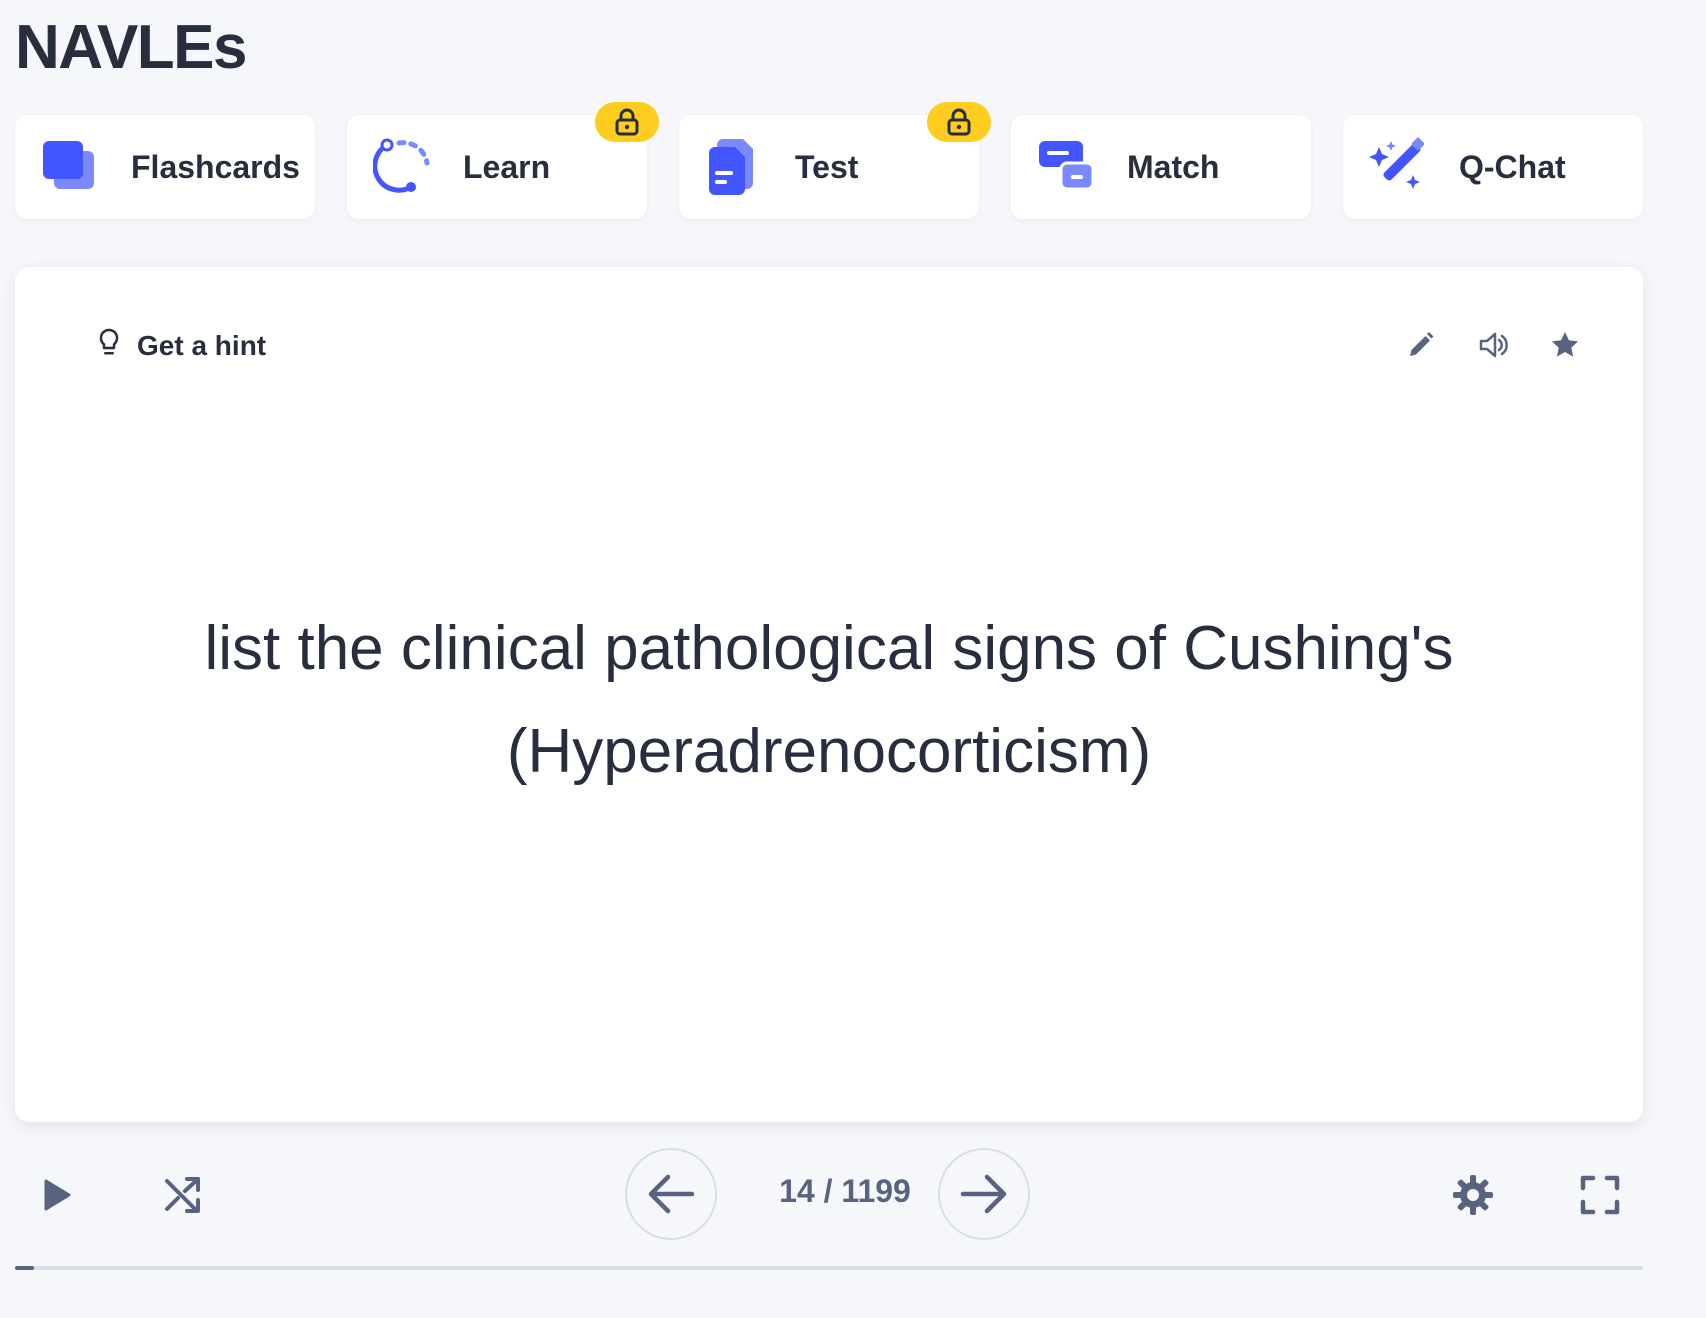  I want to click on audio-icon, so click(1493, 345).